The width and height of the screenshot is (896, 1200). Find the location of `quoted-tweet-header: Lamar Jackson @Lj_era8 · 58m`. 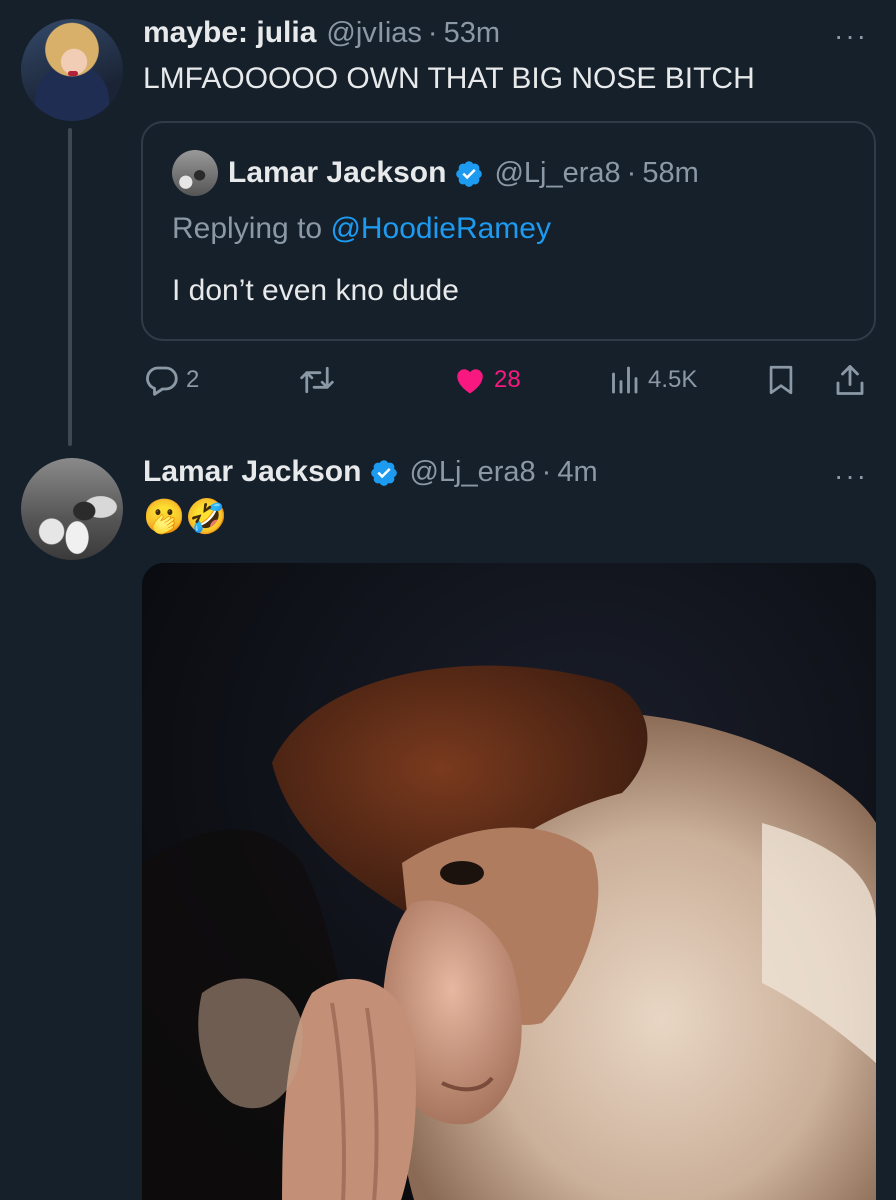

quoted-tweet-header: Lamar Jackson @Lj_era8 · 58m is located at coordinates (463, 173).